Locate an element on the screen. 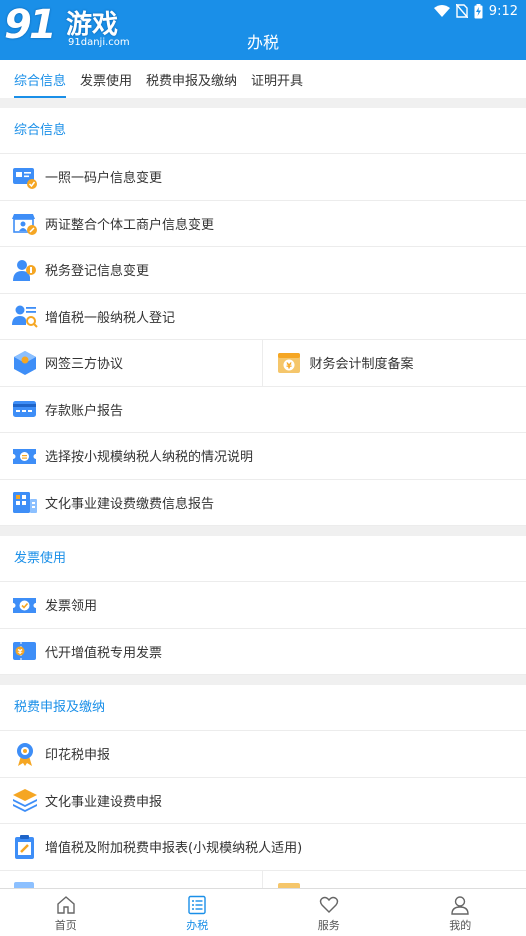 This screenshot has height=936, width=526. menu-item-accounting-system-filing: ¥ 财务会计制度备案 is located at coordinates (393, 363).